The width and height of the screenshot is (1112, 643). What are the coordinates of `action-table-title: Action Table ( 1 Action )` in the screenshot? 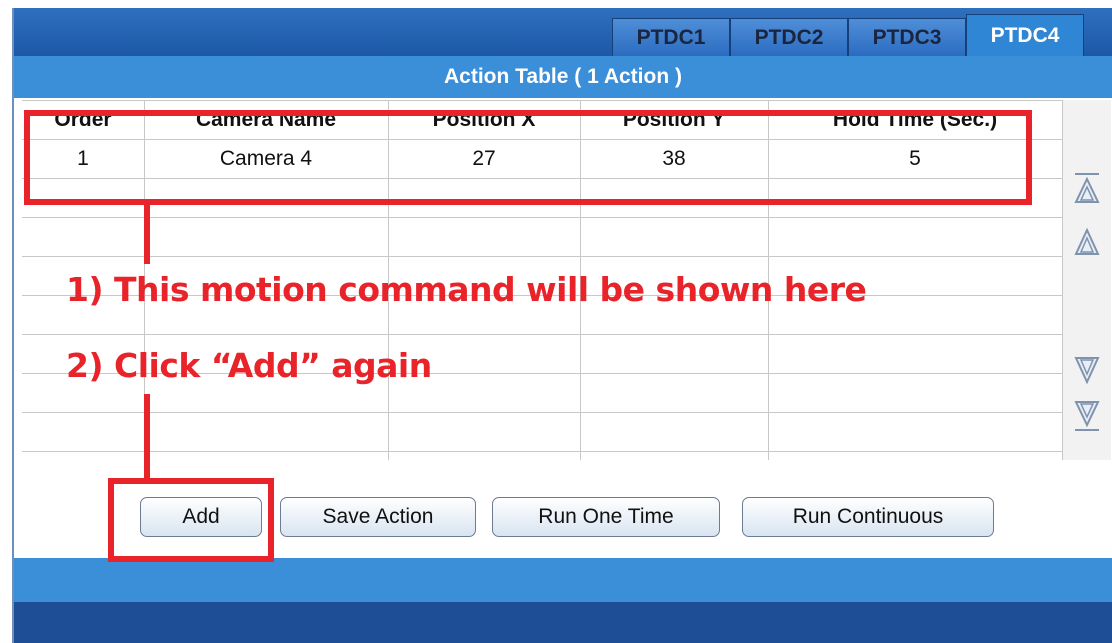 It's located at (563, 77).